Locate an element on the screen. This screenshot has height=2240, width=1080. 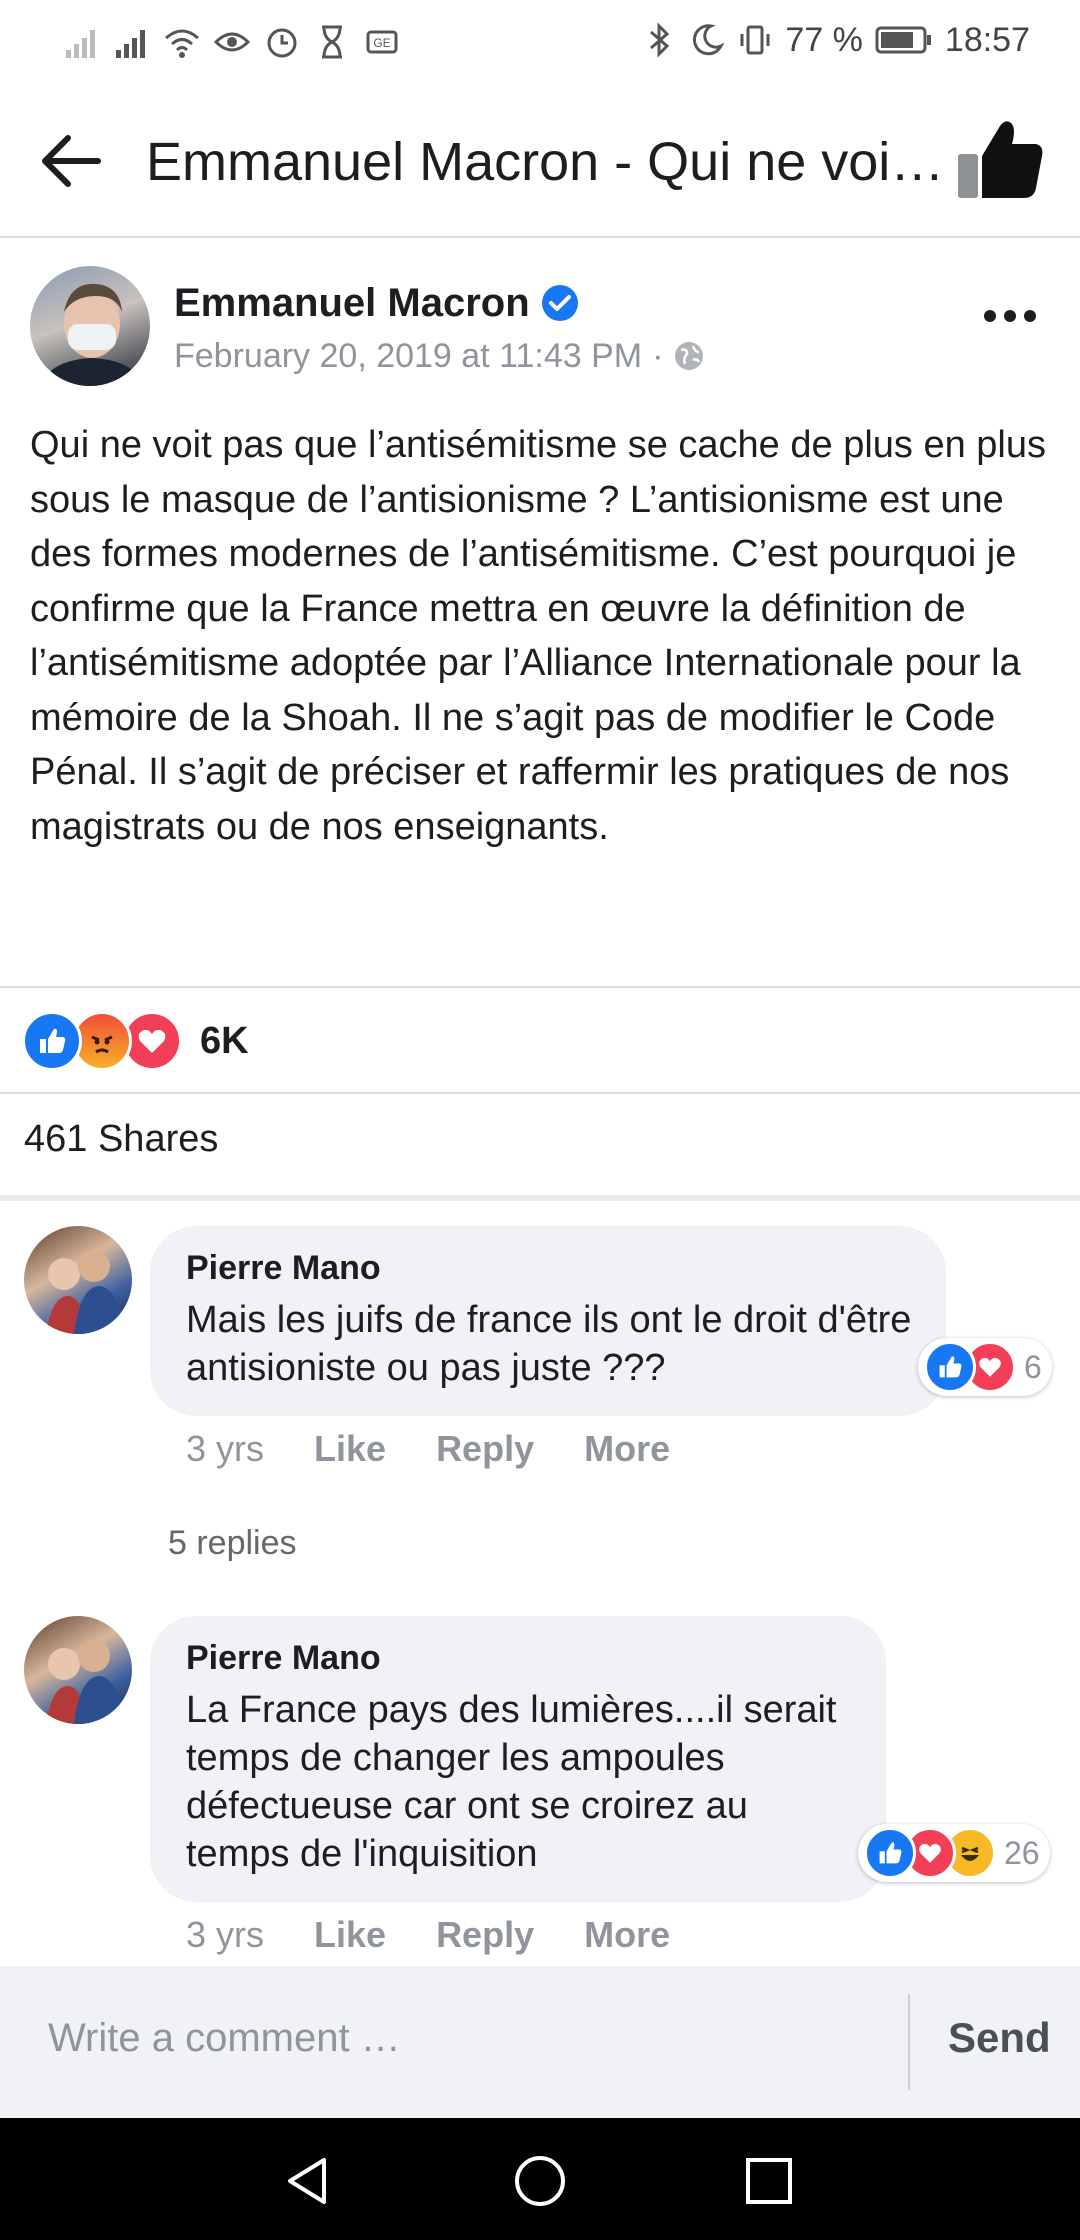
comment-reactions: 6 is located at coordinates (985, 1367).